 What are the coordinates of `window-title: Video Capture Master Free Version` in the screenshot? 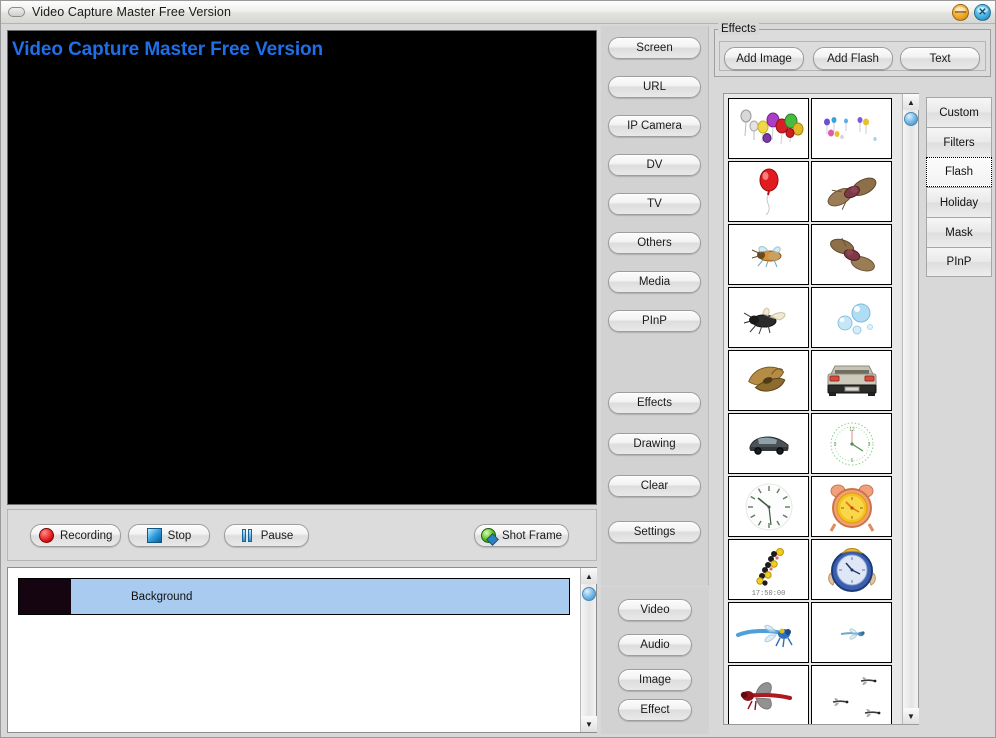 It's located at (132, 12).